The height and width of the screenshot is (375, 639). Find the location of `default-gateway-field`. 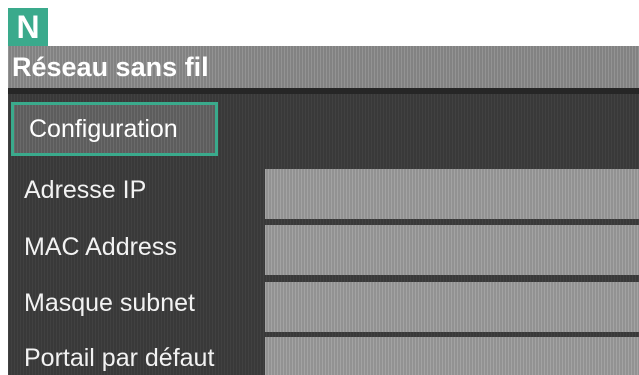

default-gateway-field is located at coordinates (452, 356).